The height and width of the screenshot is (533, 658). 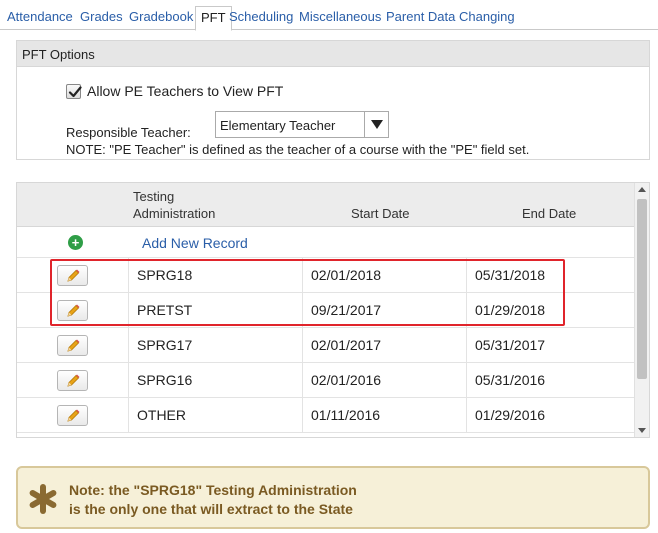 I want to click on cell-testing-administration: SPRG17, so click(x=216, y=345).